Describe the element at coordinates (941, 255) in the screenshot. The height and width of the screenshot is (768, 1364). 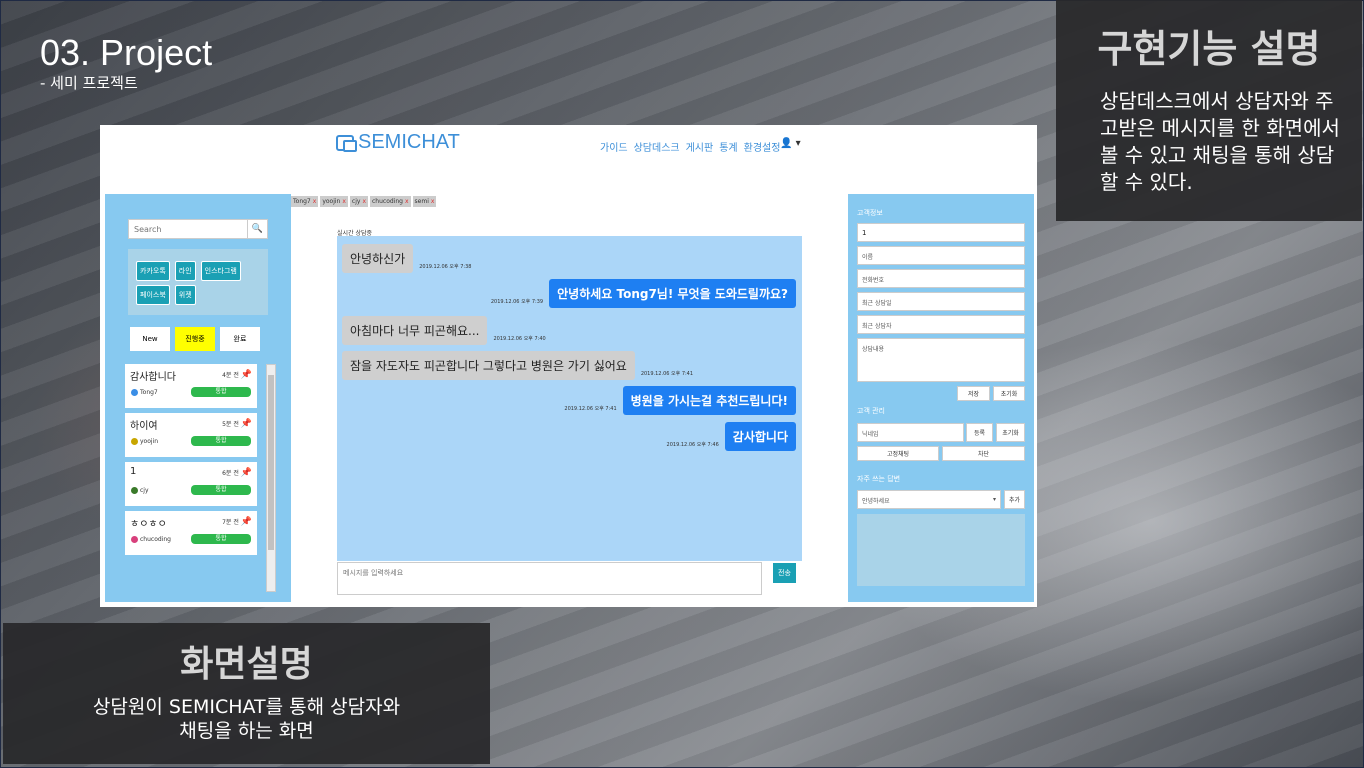
I see `name-field: 이름` at that location.